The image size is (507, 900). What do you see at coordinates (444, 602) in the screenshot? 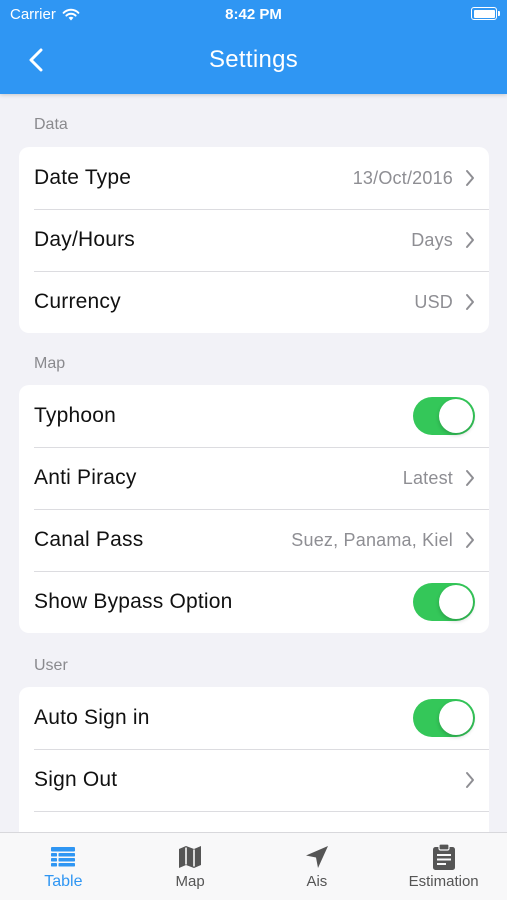
I see `show-bypass-toggle` at bounding box center [444, 602].